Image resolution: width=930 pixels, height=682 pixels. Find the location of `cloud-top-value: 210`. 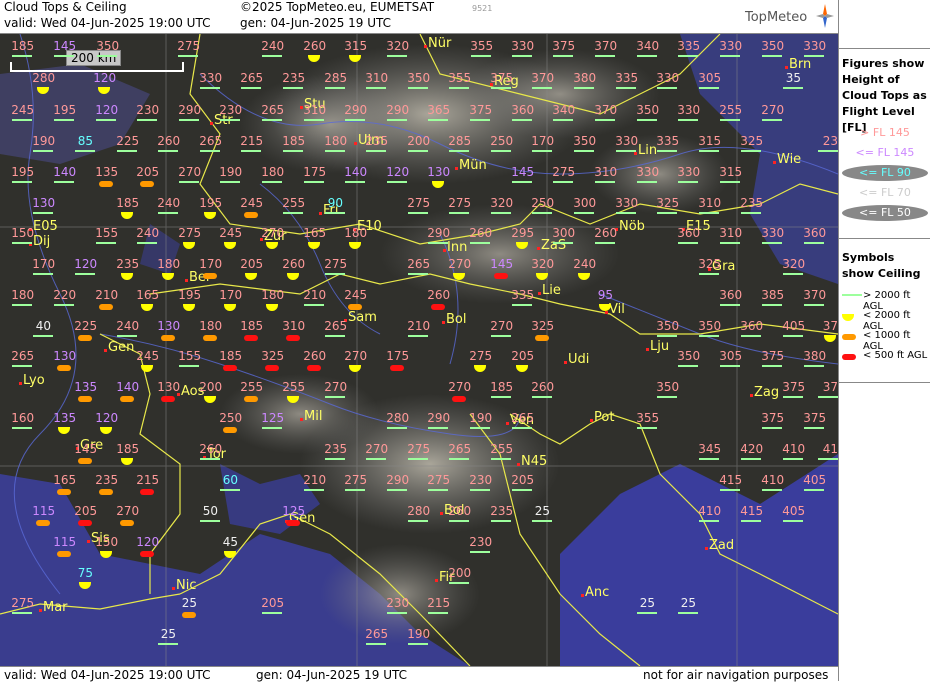

cloud-top-value: 210 is located at coordinates (315, 295).